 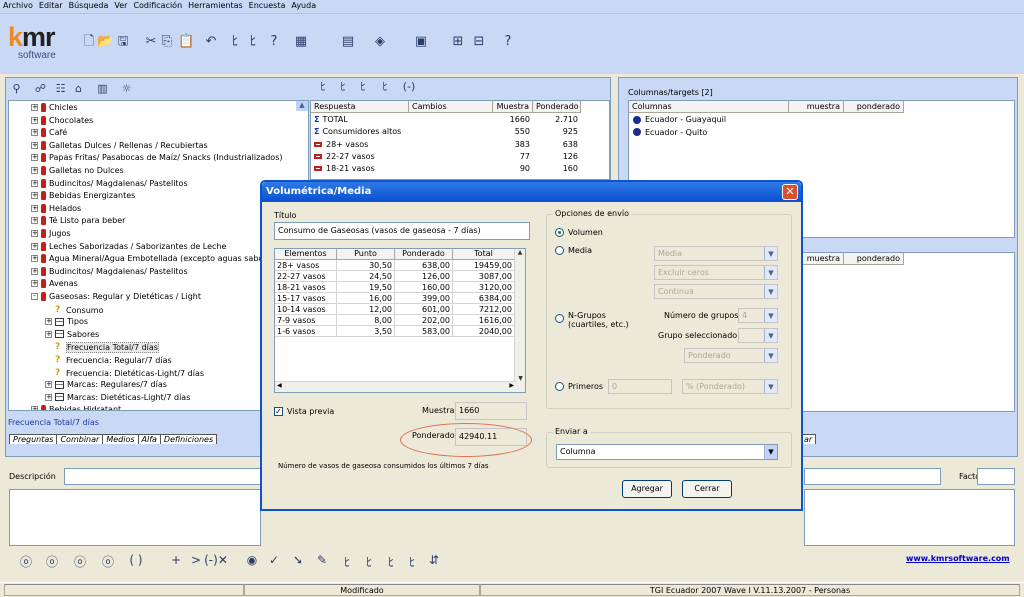 What do you see at coordinates (434, 560) in the screenshot?
I see `sort-icon: ⇵` at bounding box center [434, 560].